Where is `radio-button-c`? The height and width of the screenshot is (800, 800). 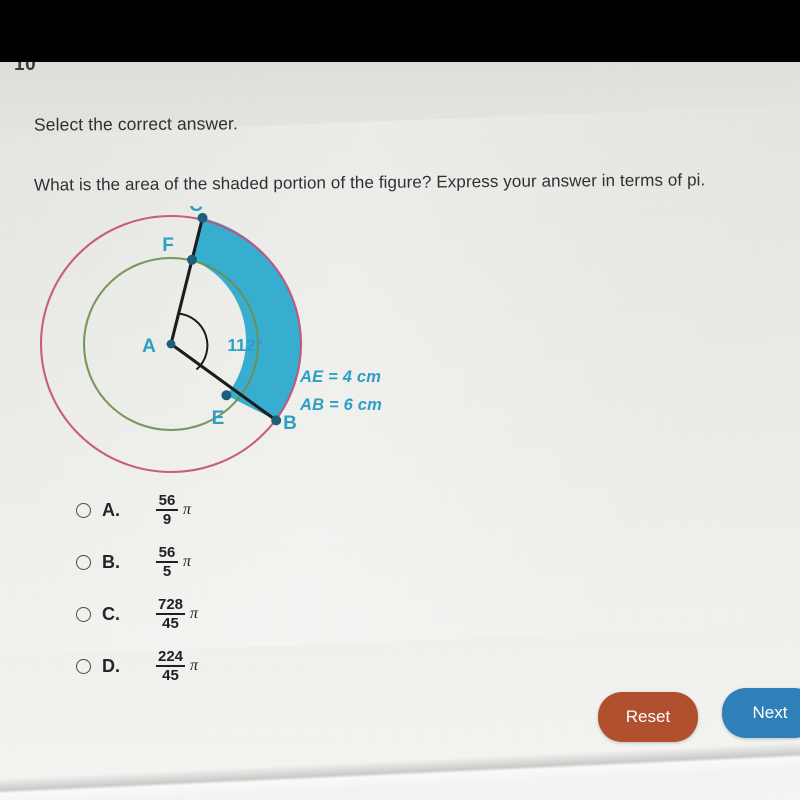 radio-button-c is located at coordinates (83, 614).